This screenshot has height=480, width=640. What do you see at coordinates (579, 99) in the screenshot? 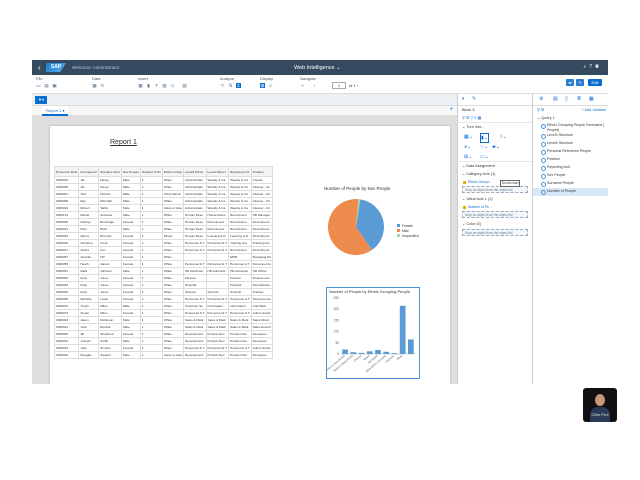
I see `list-icon: ≣` at bounding box center [579, 99].